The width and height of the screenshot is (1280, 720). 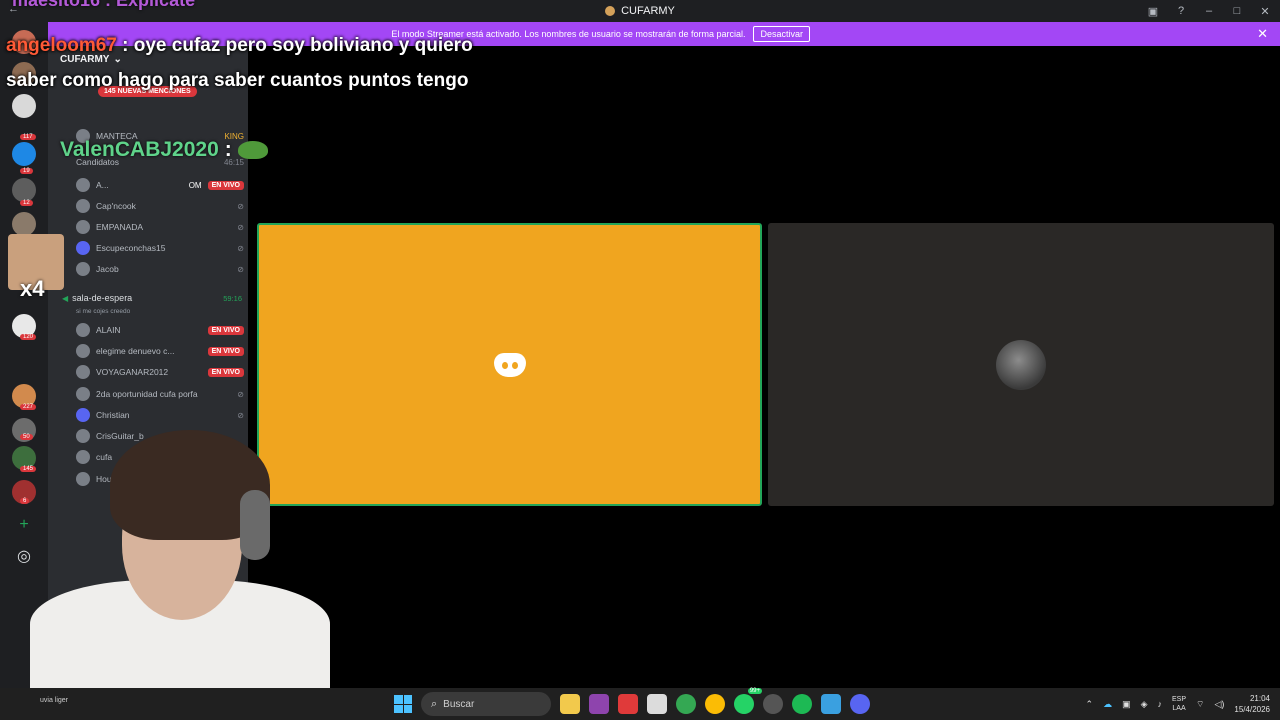 I want to click on discord-logo-icon, so click(x=509, y=364).